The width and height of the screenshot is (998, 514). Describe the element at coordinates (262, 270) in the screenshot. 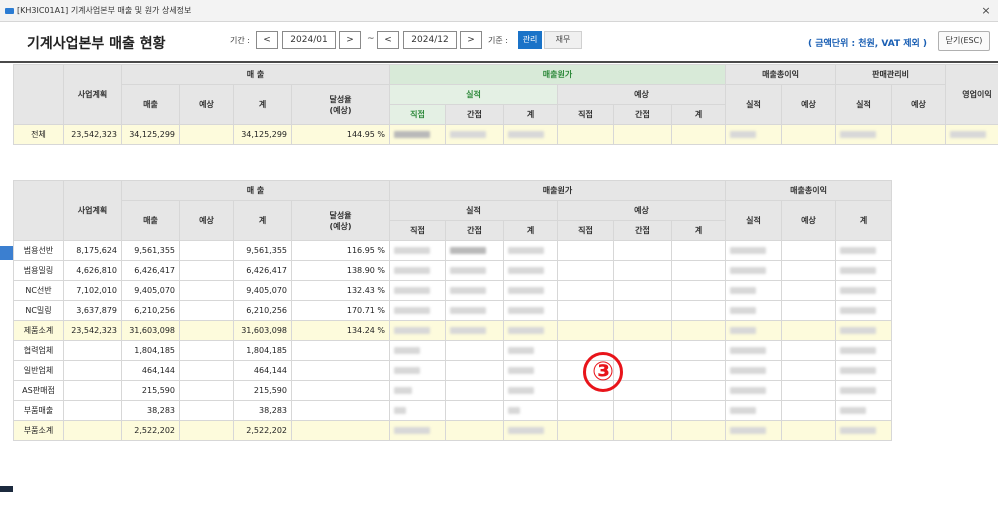

I see `cell-total: 6,426,417` at that location.